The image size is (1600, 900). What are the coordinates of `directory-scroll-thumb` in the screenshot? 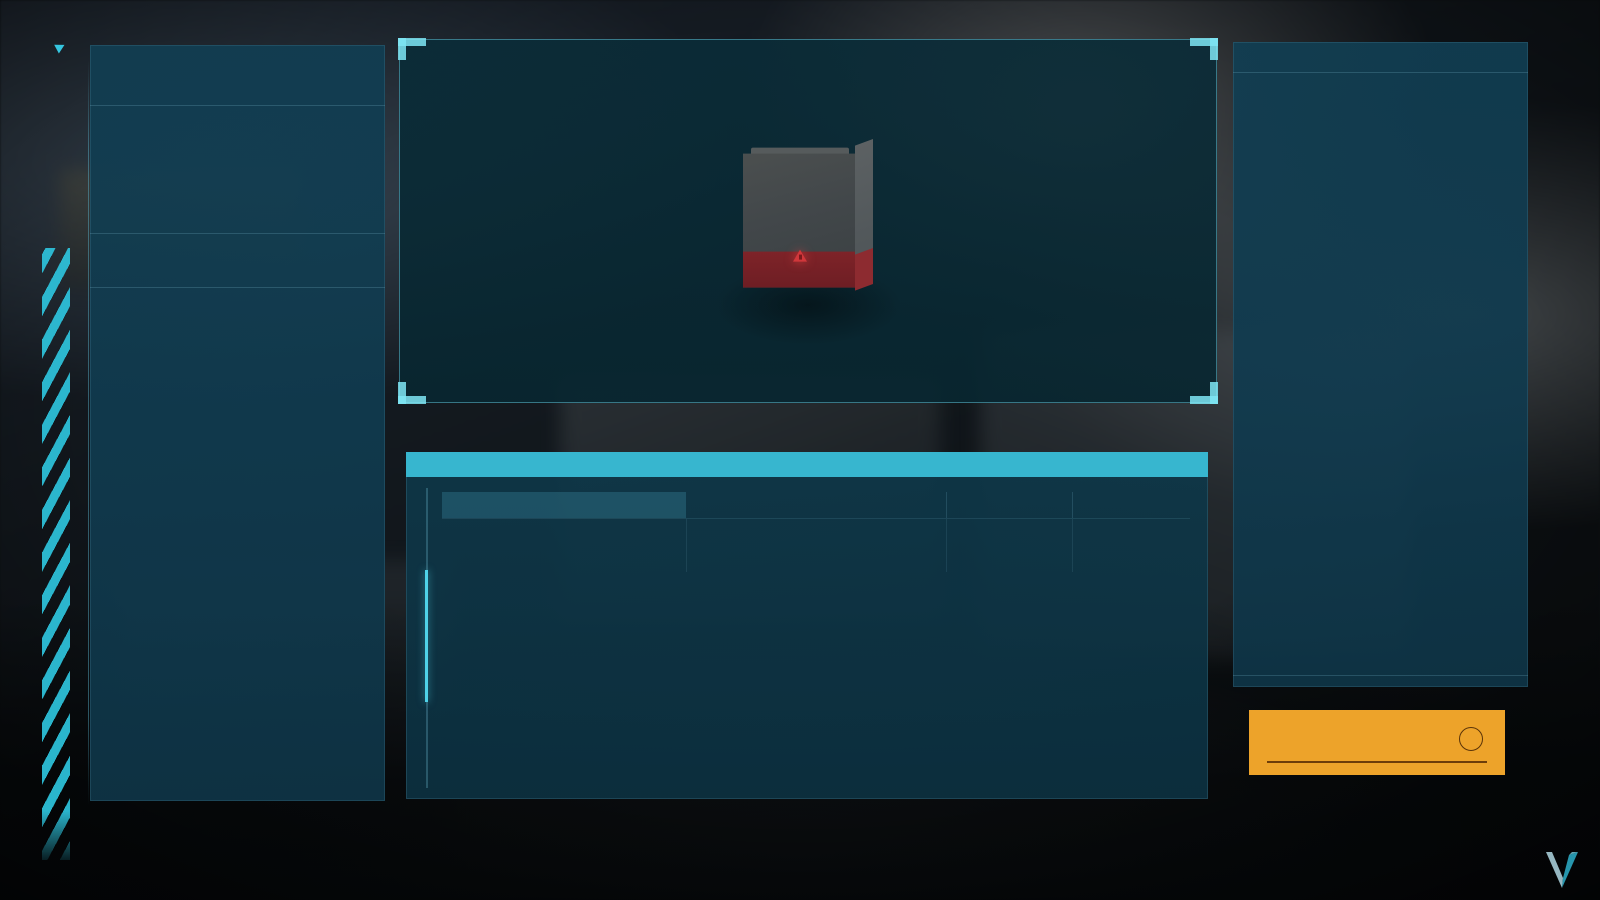 It's located at (426, 636).